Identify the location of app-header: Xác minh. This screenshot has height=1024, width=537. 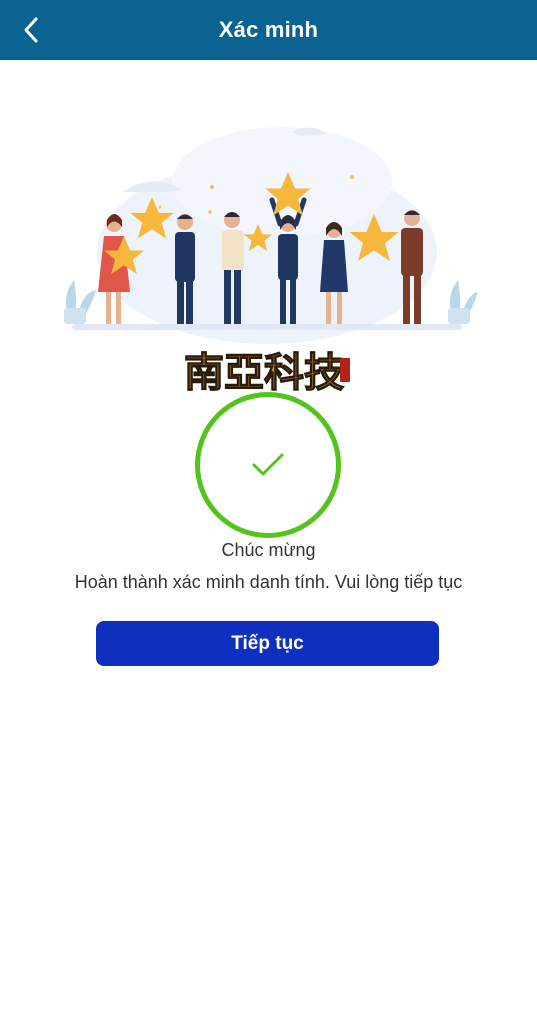
(268, 30).